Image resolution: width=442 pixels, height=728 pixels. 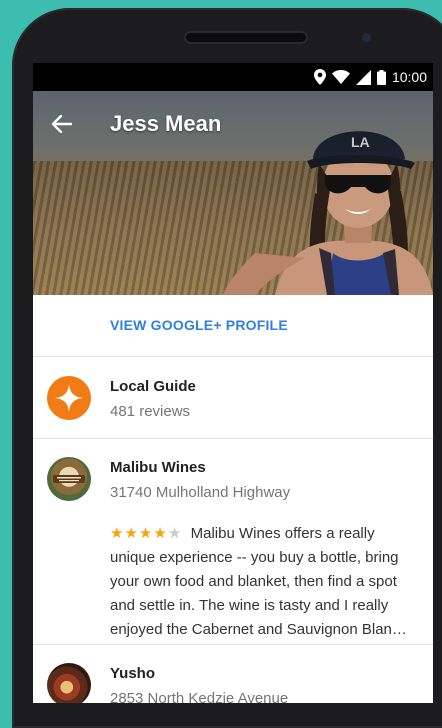 What do you see at coordinates (366, 37) in the screenshot?
I see `front-camera` at bounding box center [366, 37].